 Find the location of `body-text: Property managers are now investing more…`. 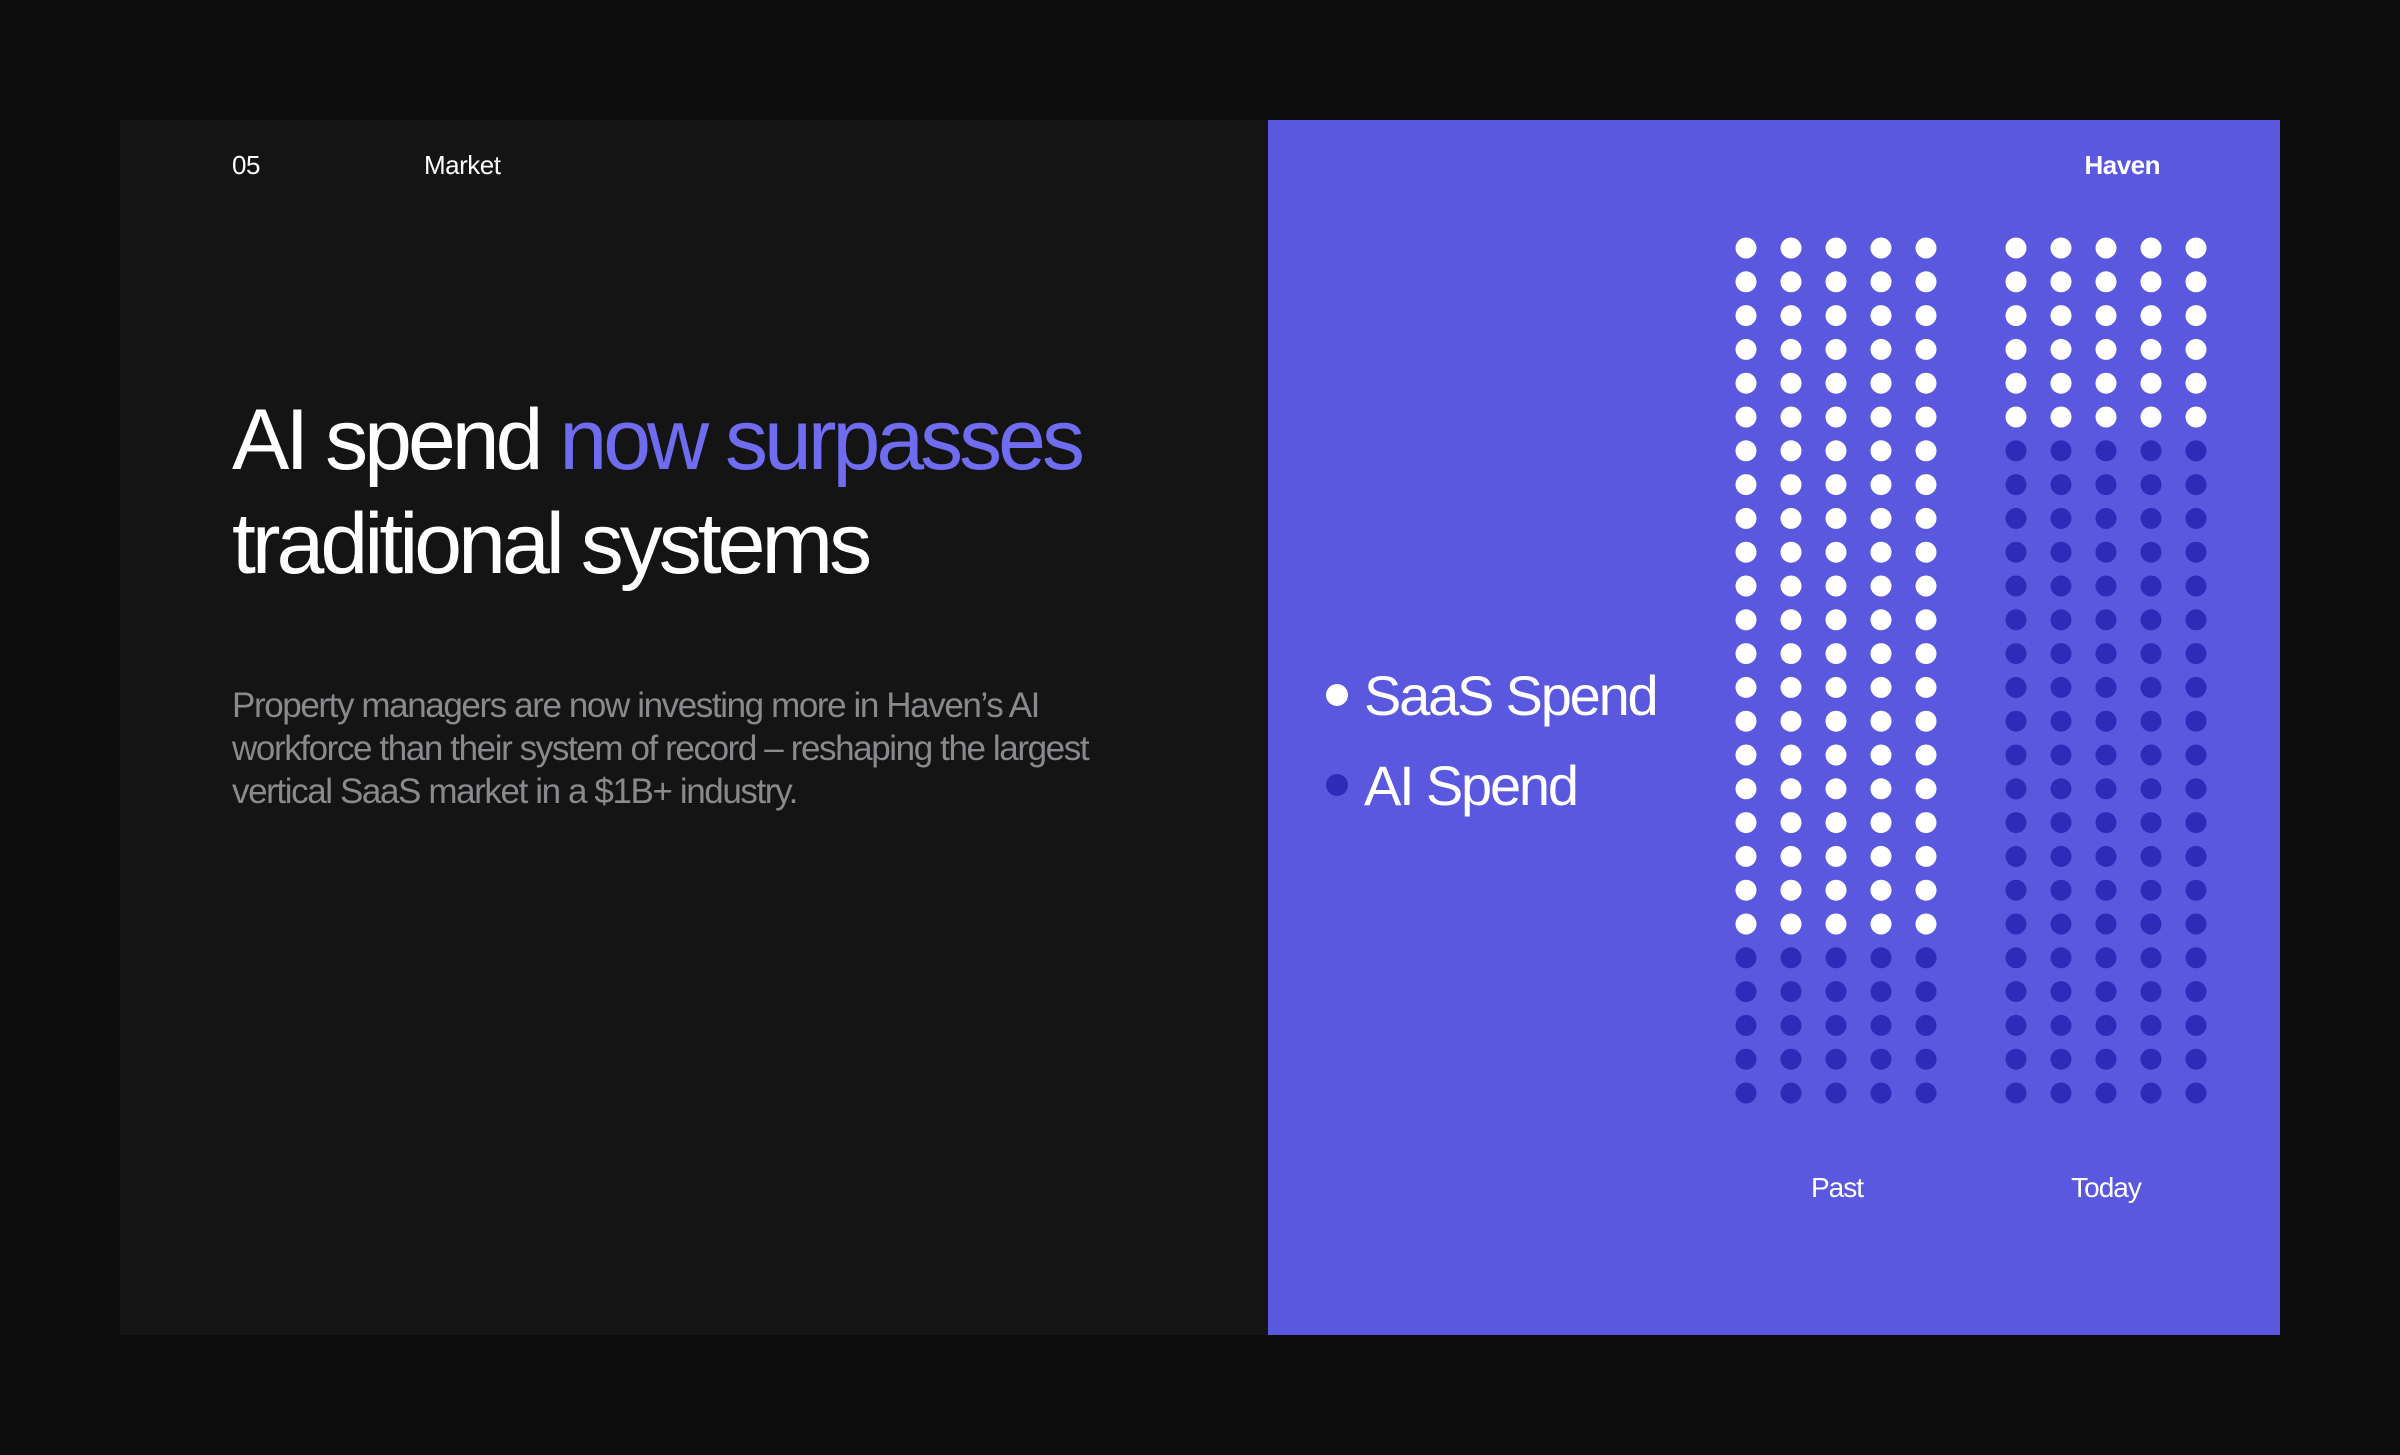

body-text: Property managers are now investing more… is located at coordinates (661, 748).